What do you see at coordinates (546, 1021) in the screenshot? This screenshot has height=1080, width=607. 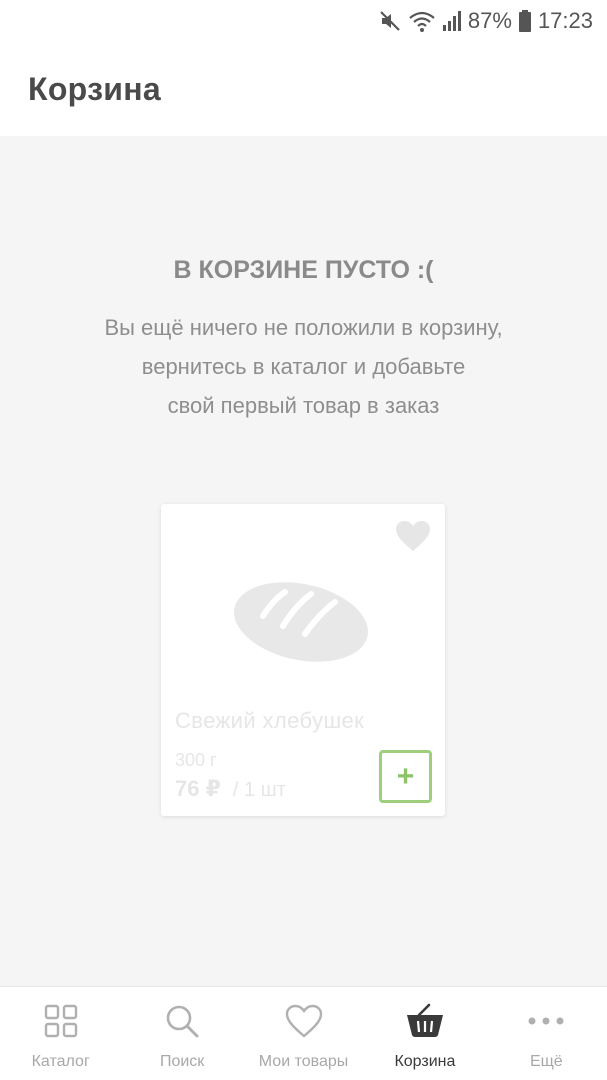 I see `more-icon` at bounding box center [546, 1021].